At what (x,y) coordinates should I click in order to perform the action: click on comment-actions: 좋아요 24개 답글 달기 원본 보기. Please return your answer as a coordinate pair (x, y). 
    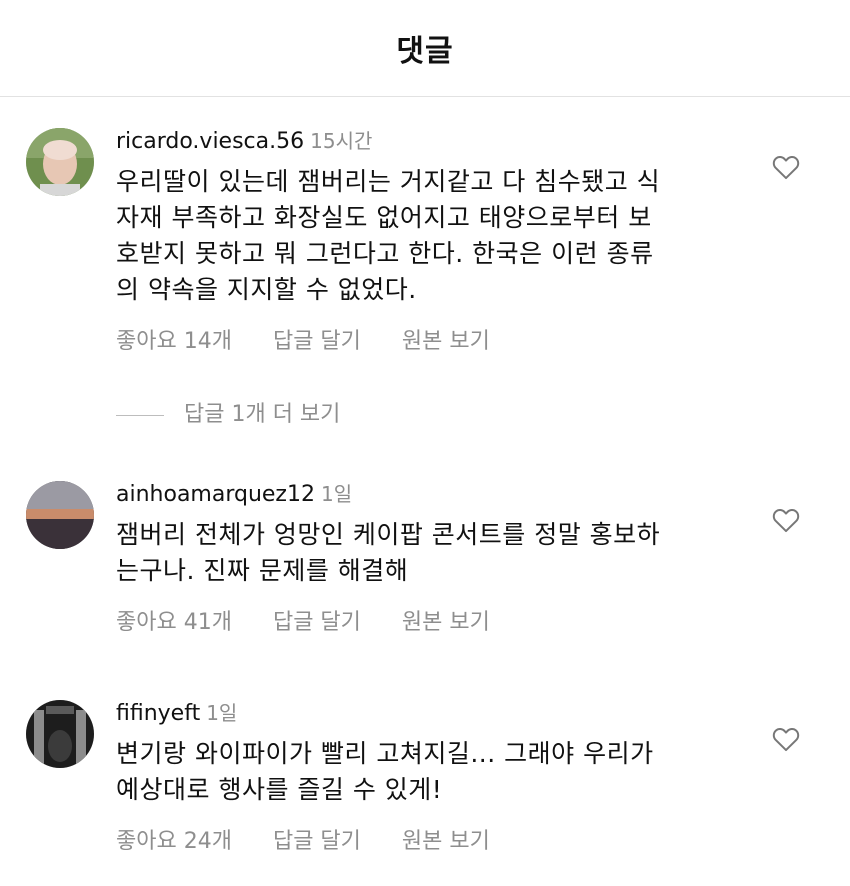
    Looking at the image, I should click on (426, 842).